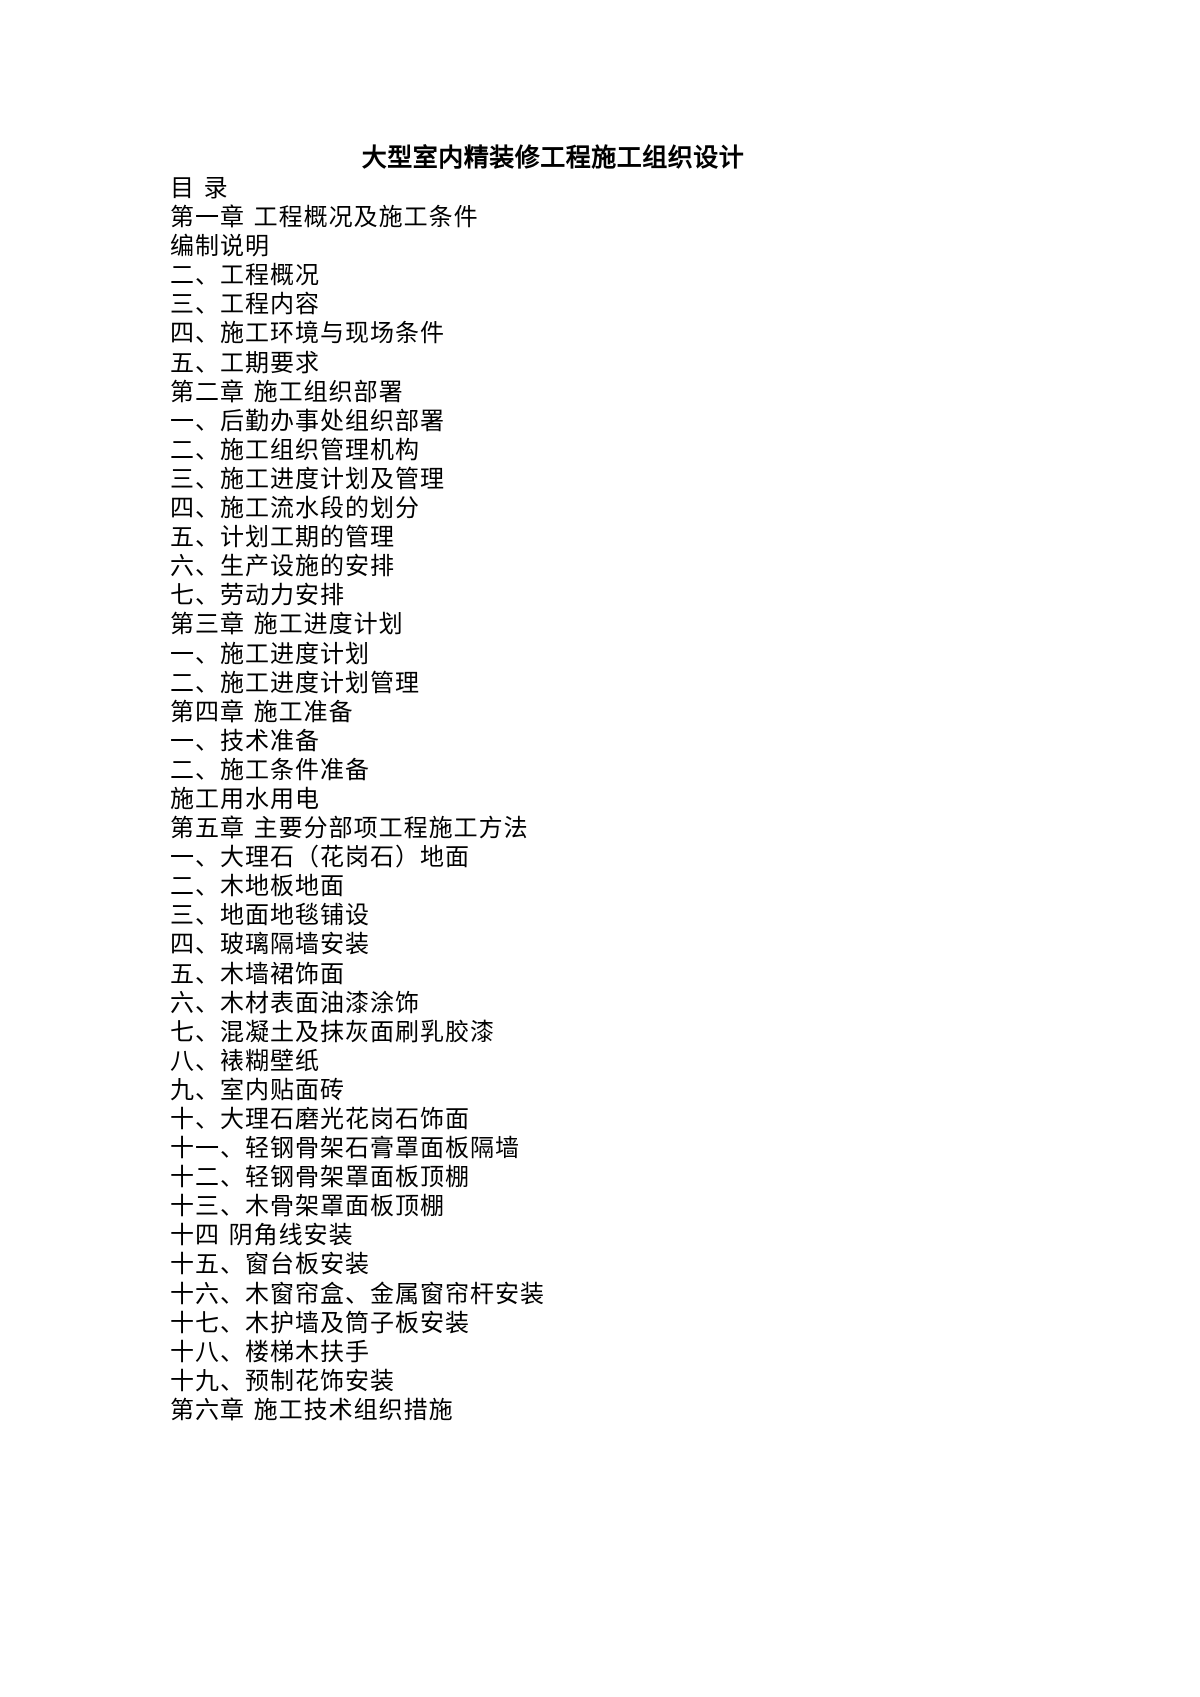 The image size is (1200, 1697). What do you see at coordinates (287, 624) in the screenshot?
I see `toc-chapter-3: 第三章 施工进度计划` at bounding box center [287, 624].